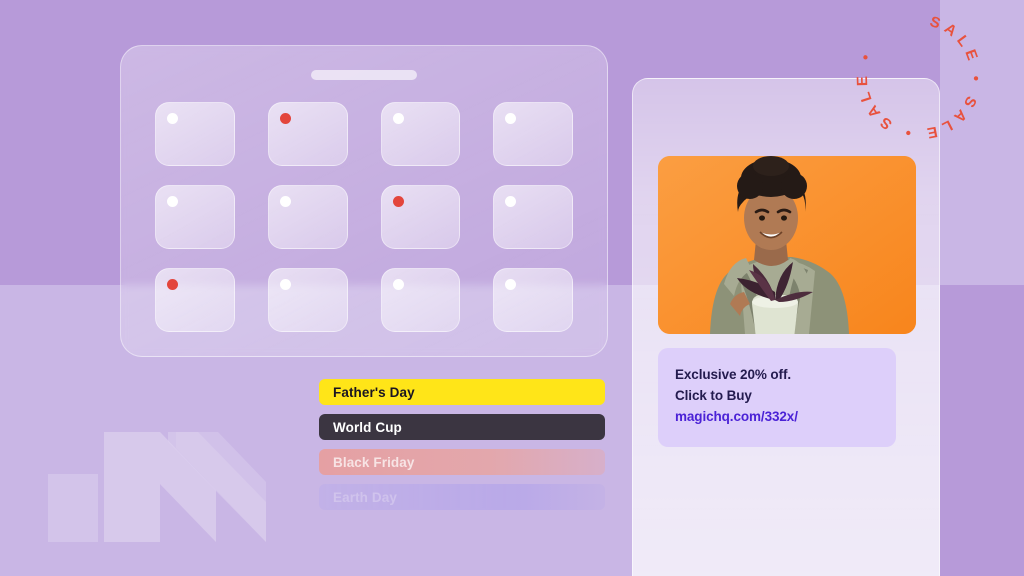 The image size is (1024, 576). I want to click on background-light-right, so click(982, 142).